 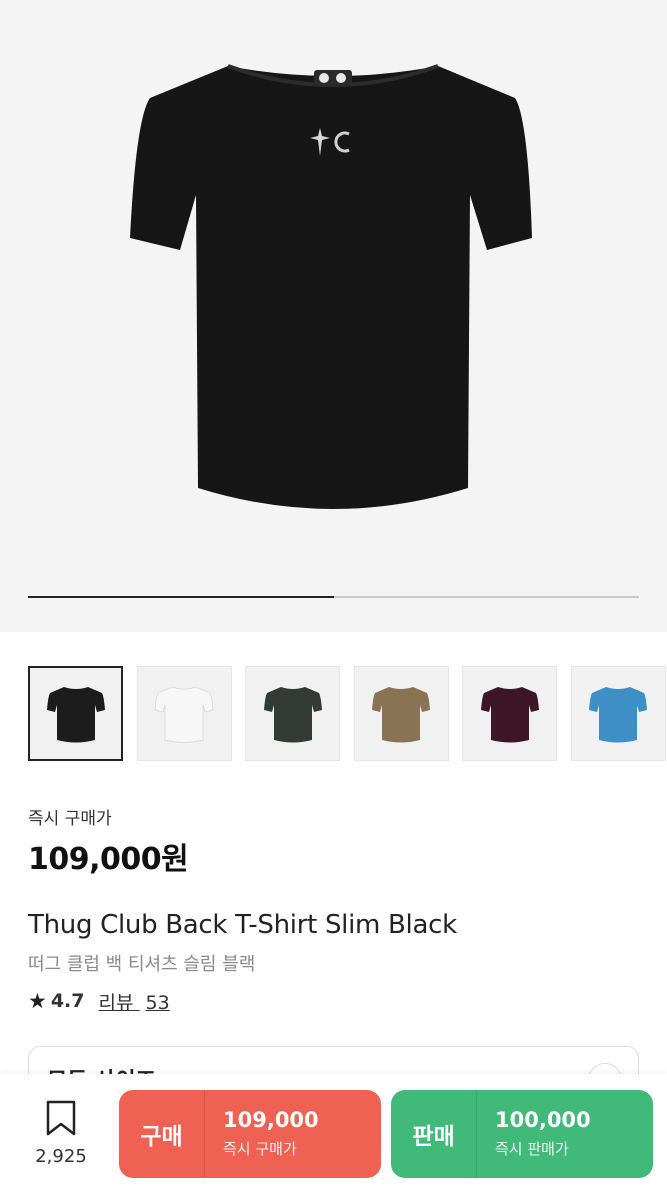 I want to click on sell-price: 100,000, so click(x=543, y=1120).